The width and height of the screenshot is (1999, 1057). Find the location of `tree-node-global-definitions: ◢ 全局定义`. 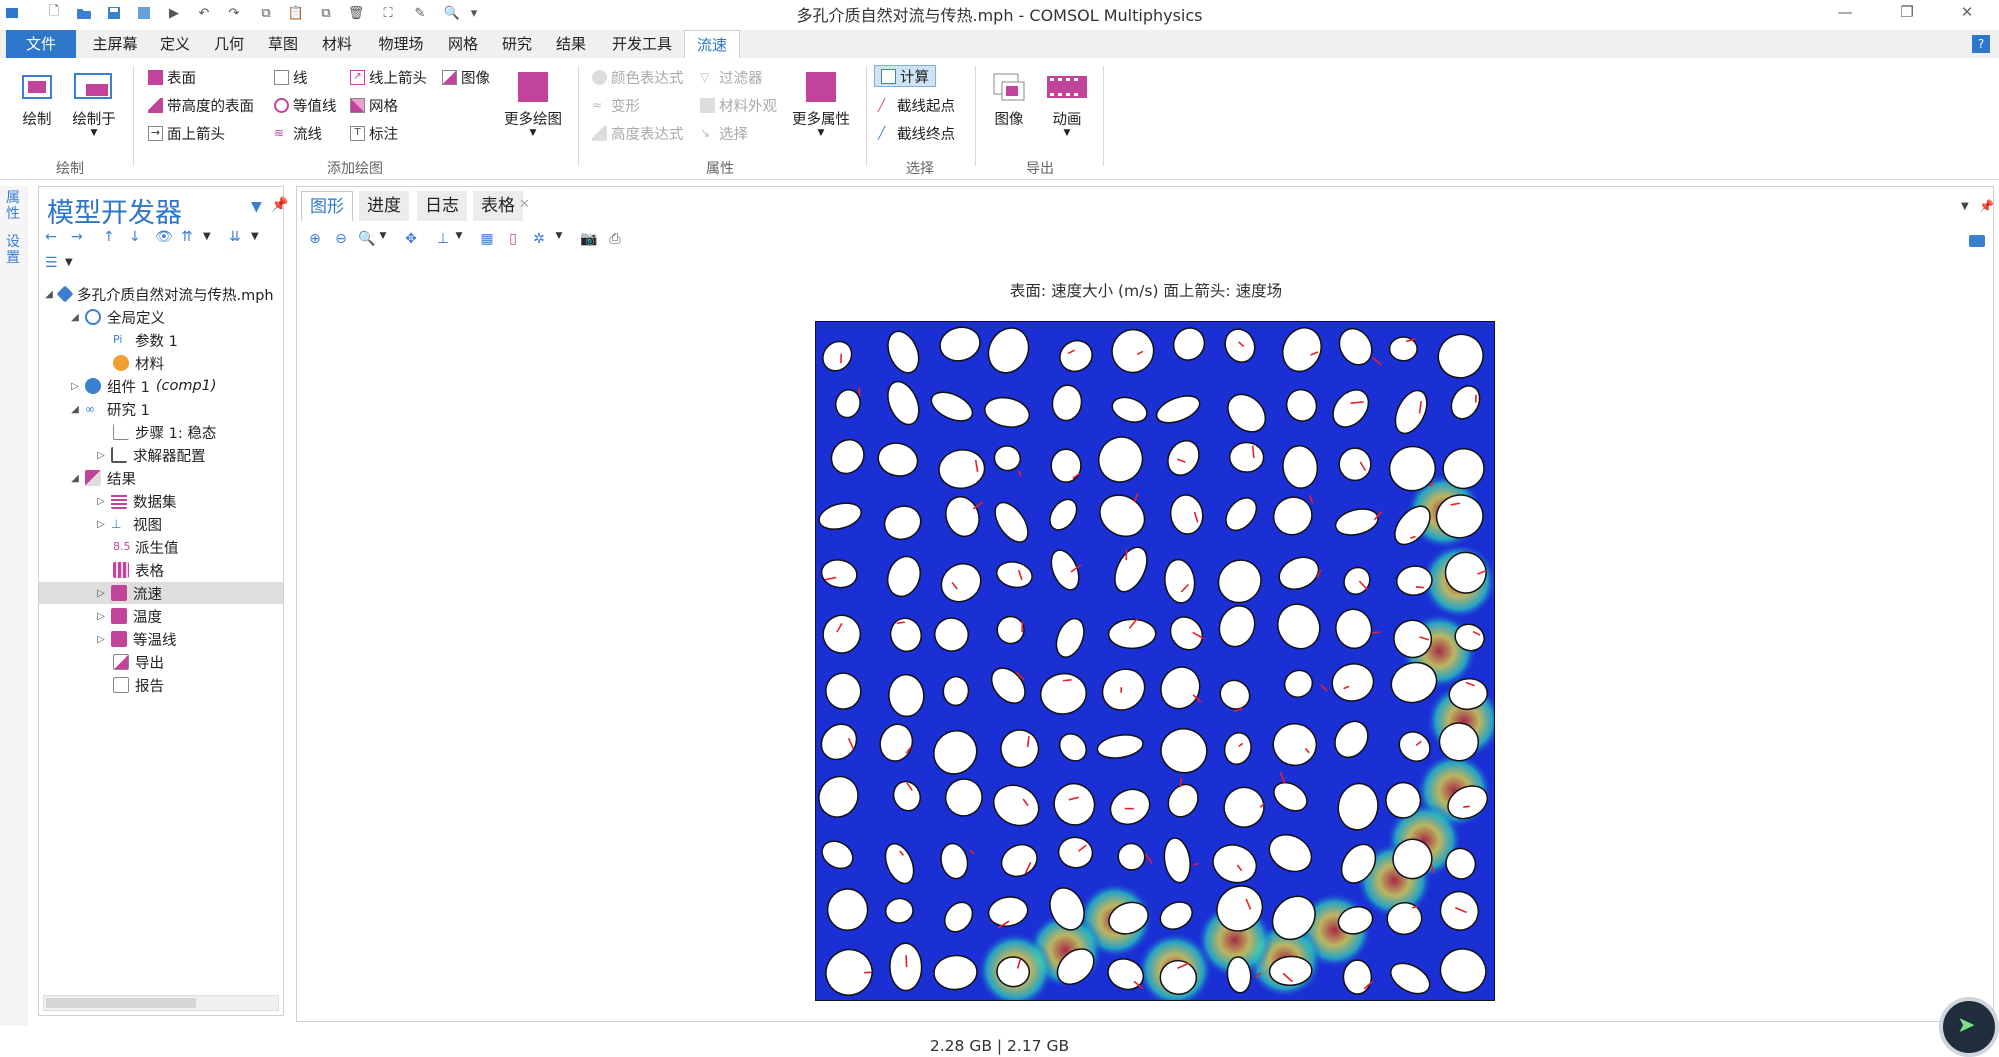

tree-node-global-definitions: ◢ 全局定义 is located at coordinates (161, 317).